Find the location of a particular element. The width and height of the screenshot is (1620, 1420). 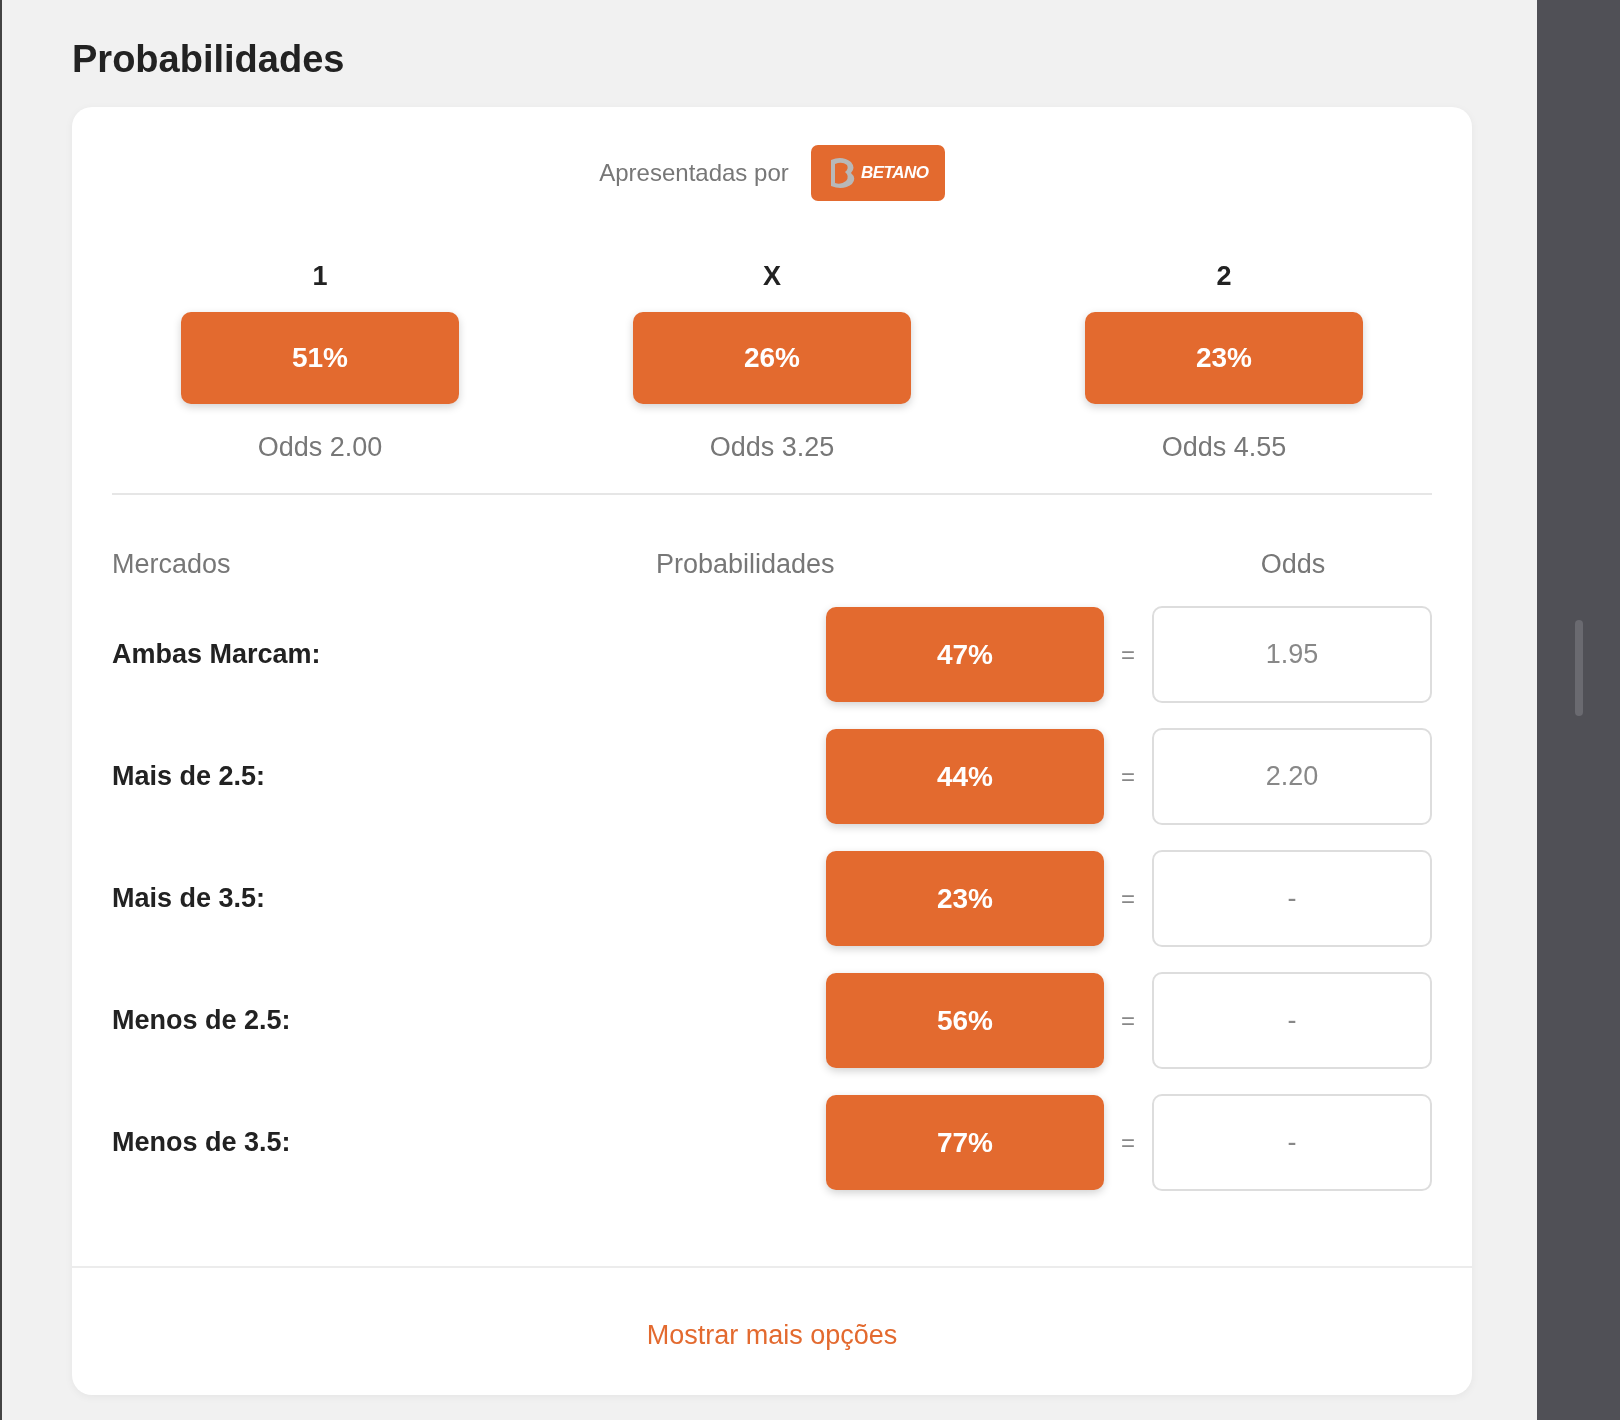

market-name: Mais de 2.5: is located at coordinates (189, 776).